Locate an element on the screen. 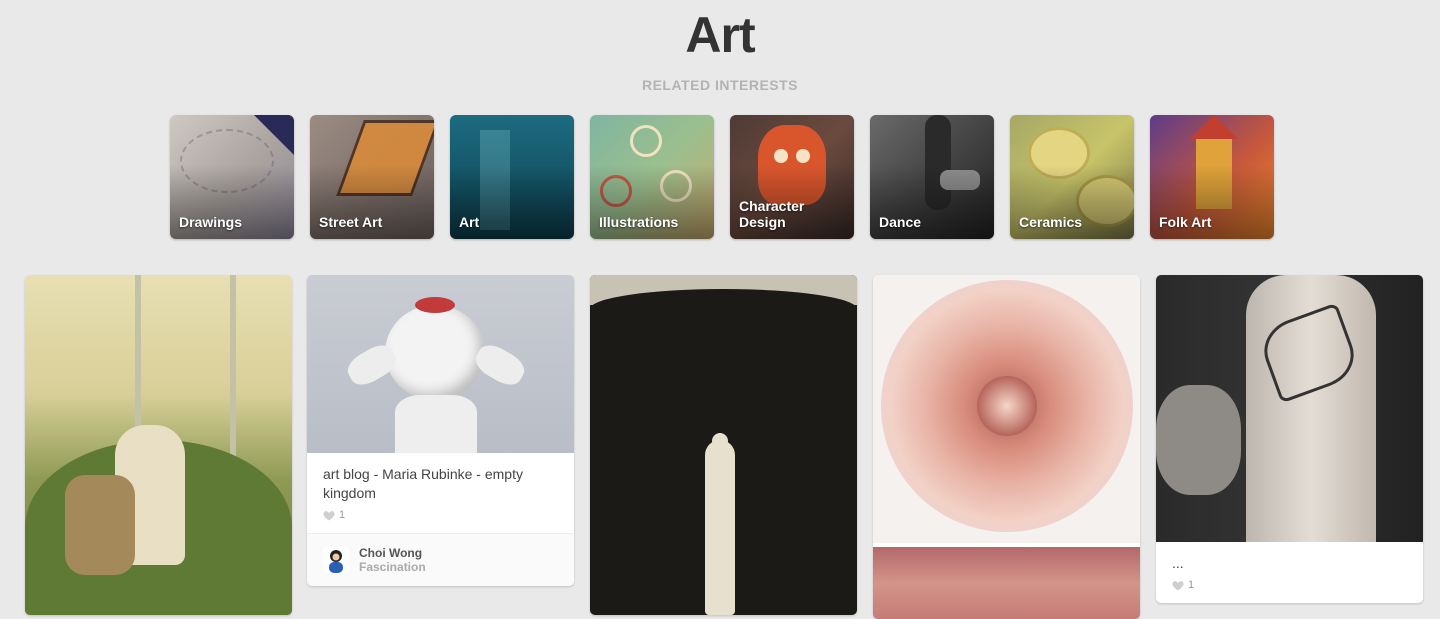  interest-dance: Dance is located at coordinates (932, 177).